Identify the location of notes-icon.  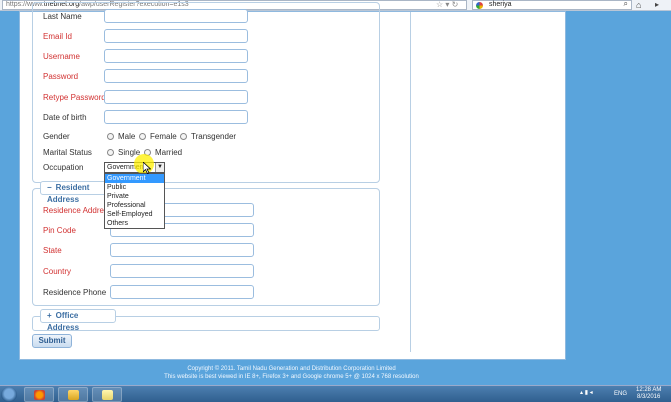
(107, 395).